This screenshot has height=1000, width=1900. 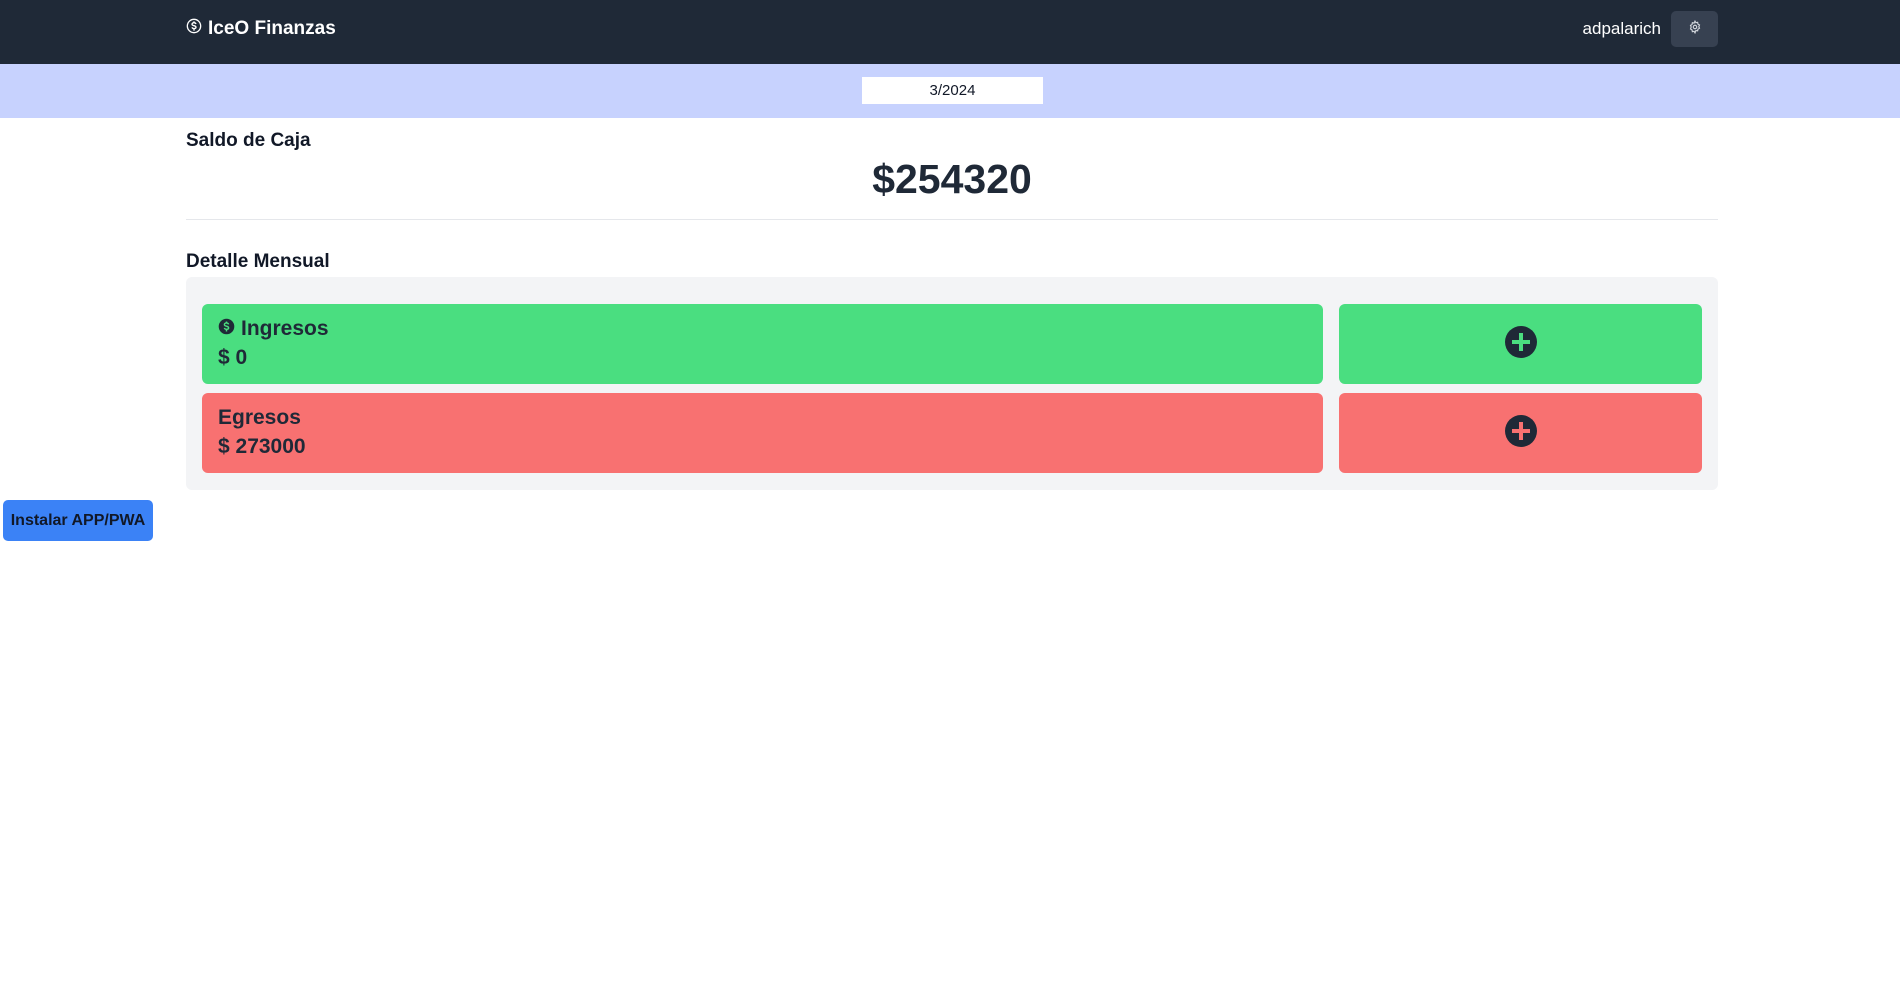 I want to click on app-brand: IceO Finanzas, so click(x=261, y=29).